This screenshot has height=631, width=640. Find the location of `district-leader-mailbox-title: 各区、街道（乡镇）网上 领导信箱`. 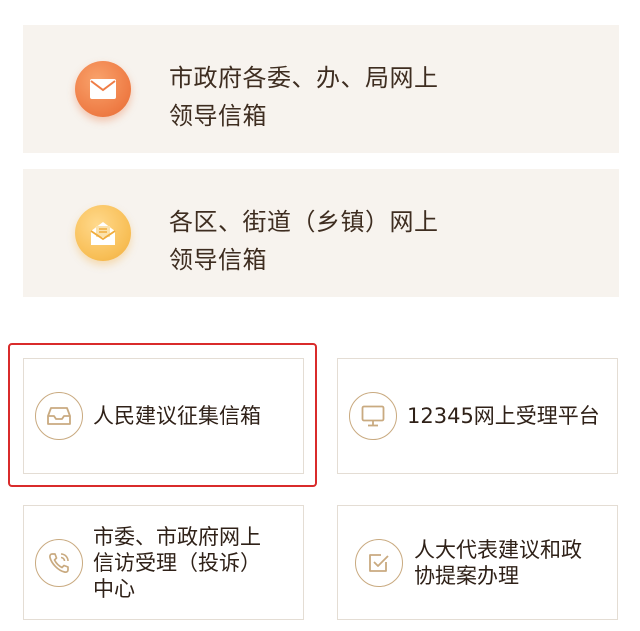

district-leader-mailbox-title: 各区、街道（乡镇）网上 领导信箱 is located at coordinates (304, 241).